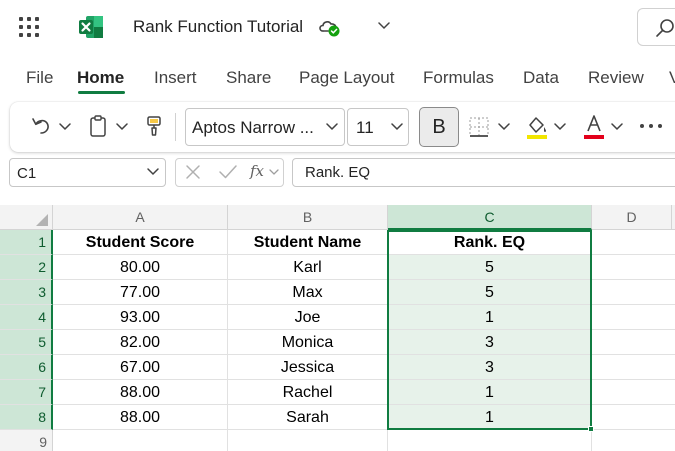 The width and height of the screenshot is (675, 451). I want to click on cell-b5: Monica, so click(308, 342).